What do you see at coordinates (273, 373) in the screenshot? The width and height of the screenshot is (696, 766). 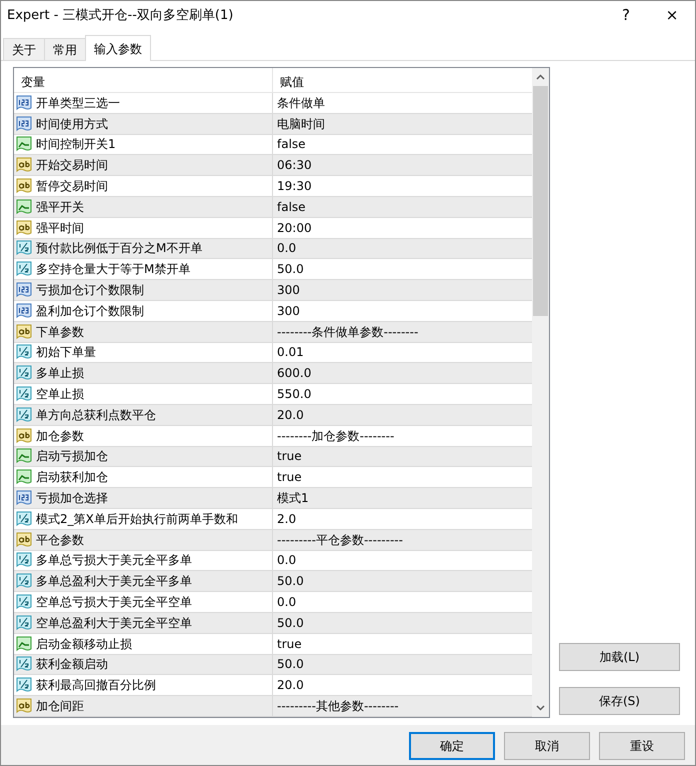 I see `table-row: 多单止损 600.0` at bounding box center [273, 373].